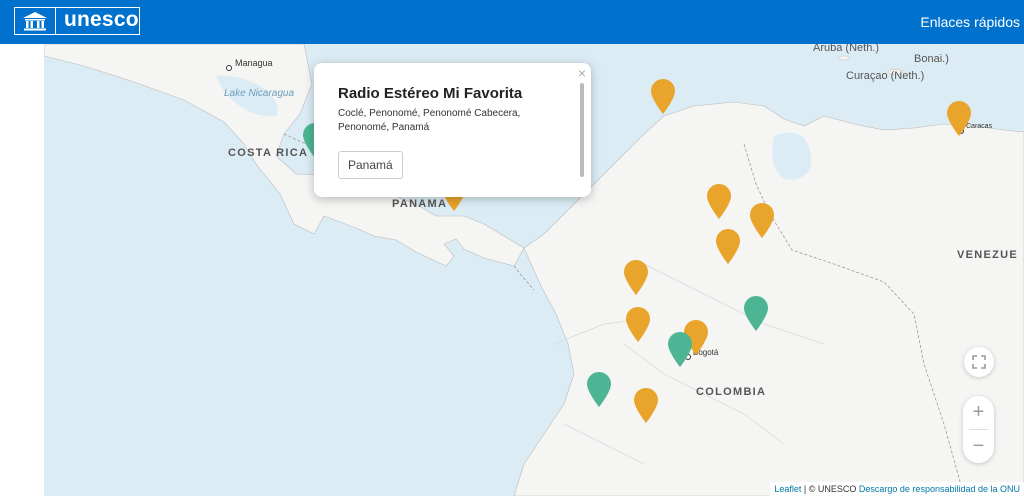 The height and width of the screenshot is (496, 1024). I want to click on costa-rica-label: COSTA RICA, so click(268, 153).